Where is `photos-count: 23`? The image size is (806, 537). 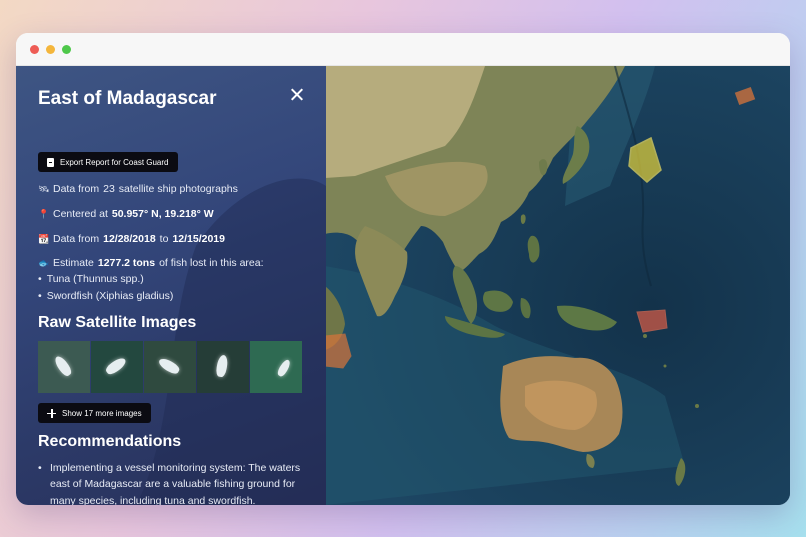 photos-count: 23 is located at coordinates (109, 189).